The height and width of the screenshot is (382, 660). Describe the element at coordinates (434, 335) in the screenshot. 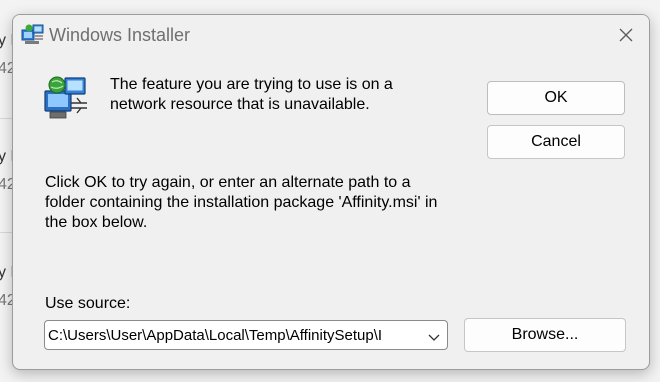

I see `chevron-down-icon` at that location.